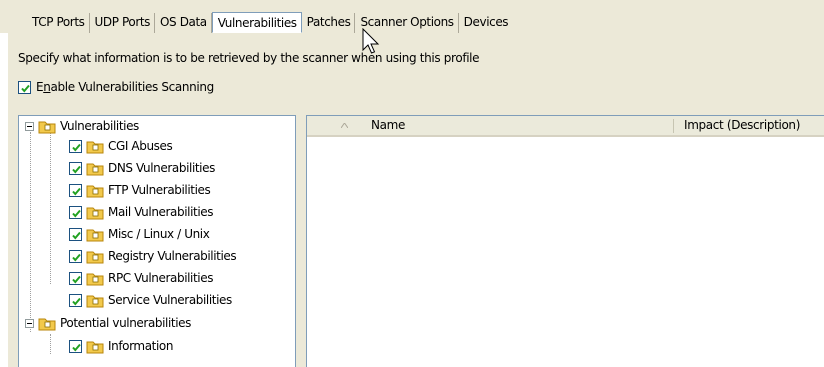 The width and height of the screenshot is (824, 367). Describe the element at coordinates (139, 234) in the screenshot. I see `tree-node-child: Misc / Linux / Unix` at that location.